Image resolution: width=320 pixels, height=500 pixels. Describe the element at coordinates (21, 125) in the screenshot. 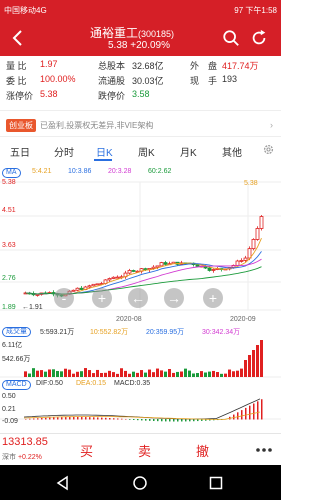

I see `board-tag: 创业板` at that location.